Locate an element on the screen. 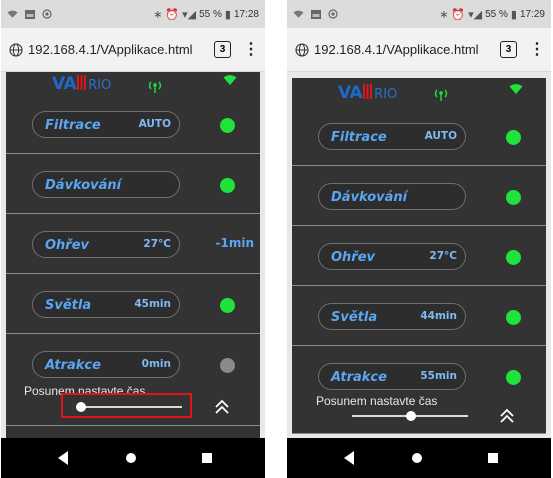 This screenshot has height=478, width=553. row-label: Atrakce is located at coordinates (359, 377).